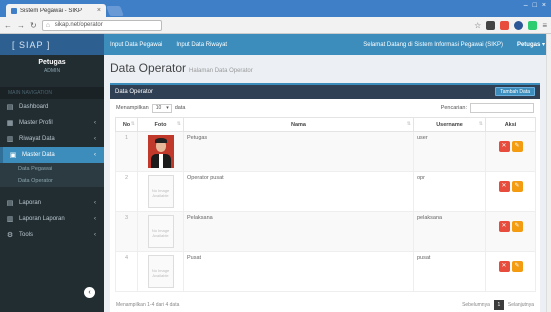 The height and width of the screenshot is (312, 551). I want to click on user-name: Petugas, so click(52, 62).